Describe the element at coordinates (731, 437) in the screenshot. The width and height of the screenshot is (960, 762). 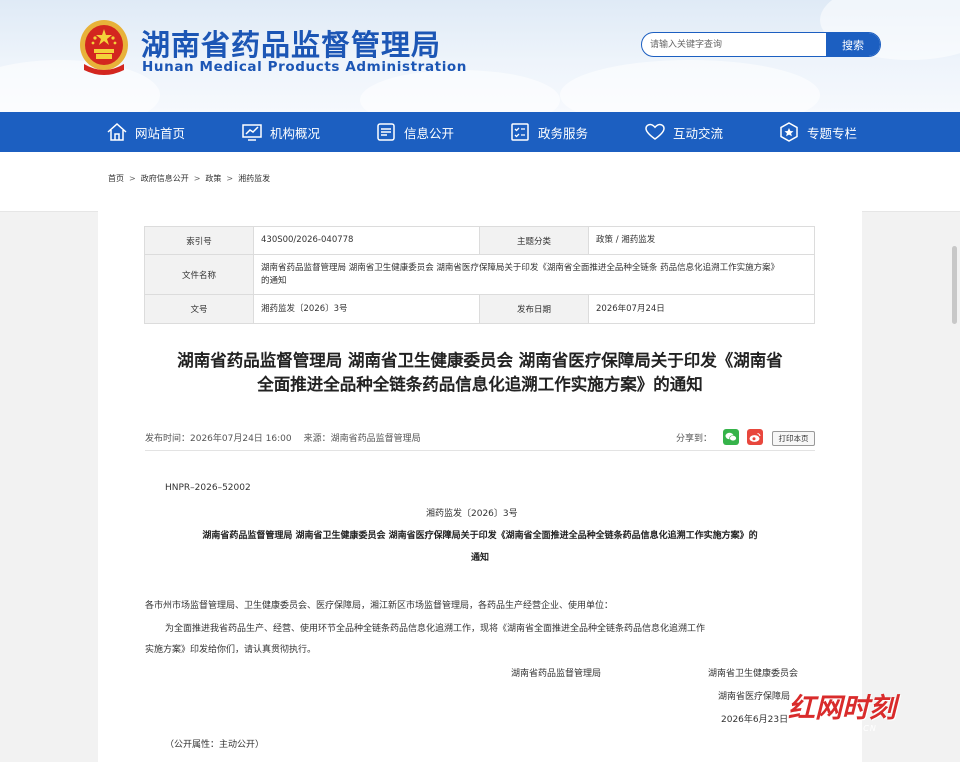
I see `wechat-share-icon` at that location.